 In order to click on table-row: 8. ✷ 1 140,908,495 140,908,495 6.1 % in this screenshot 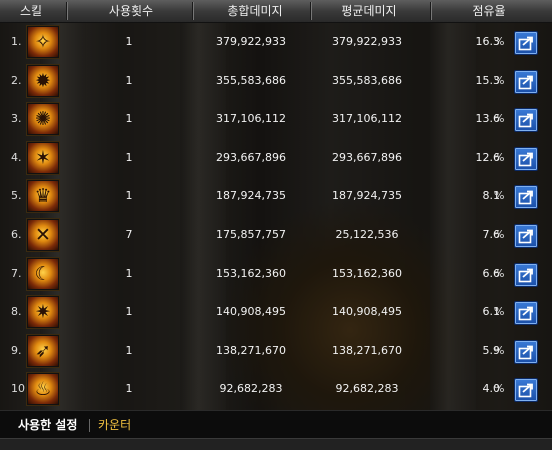, I will do `click(276, 312)`.